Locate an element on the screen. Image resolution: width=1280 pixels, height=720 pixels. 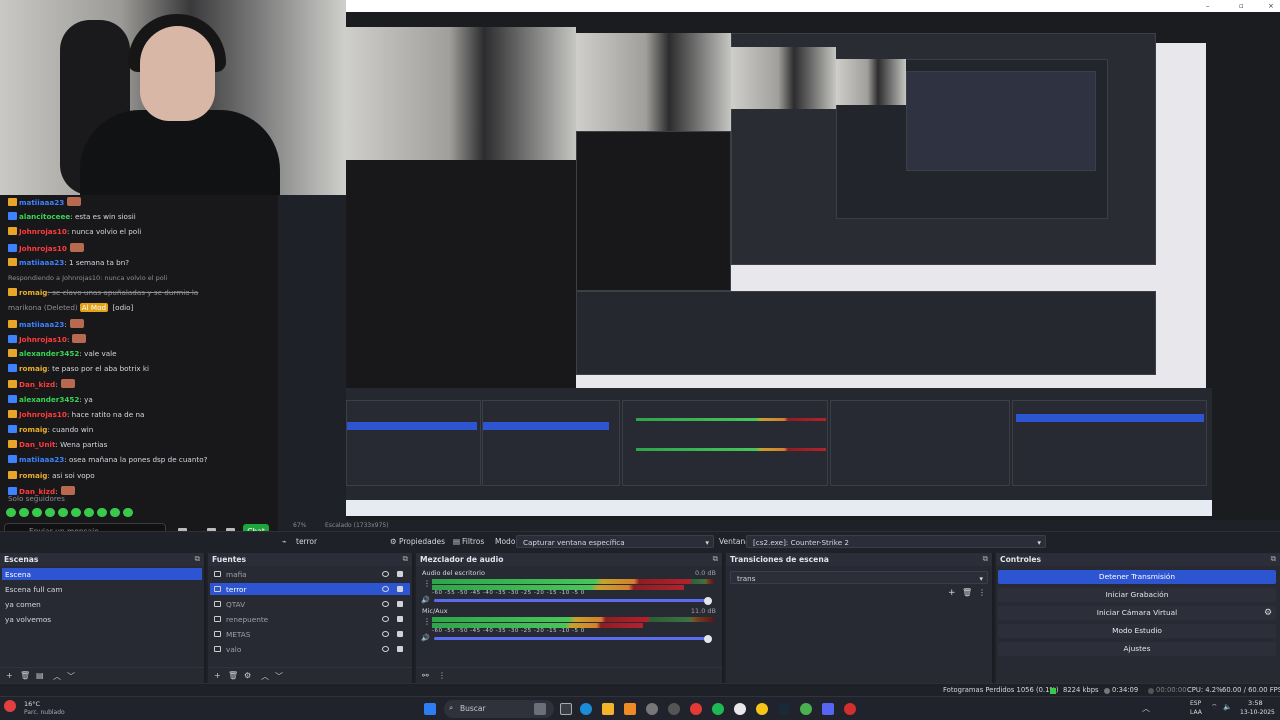
windows-start-icon is located at coordinates (430, 709).